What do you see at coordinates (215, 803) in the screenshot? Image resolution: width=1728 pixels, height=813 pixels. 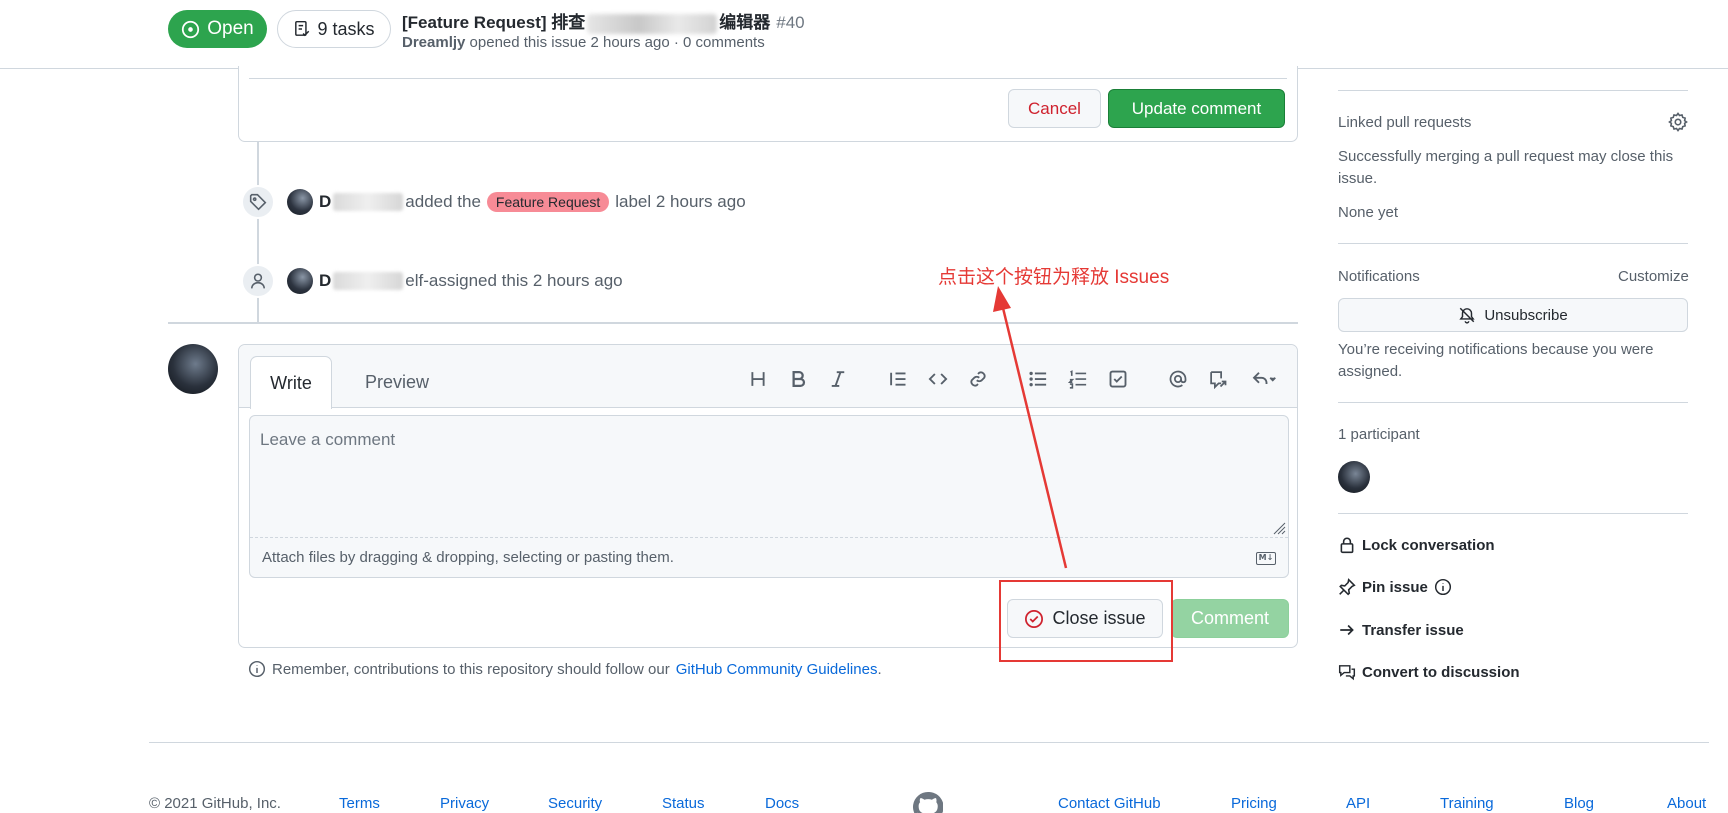 I see `footer-copyright: © 2021 GitHub, Inc.` at bounding box center [215, 803].